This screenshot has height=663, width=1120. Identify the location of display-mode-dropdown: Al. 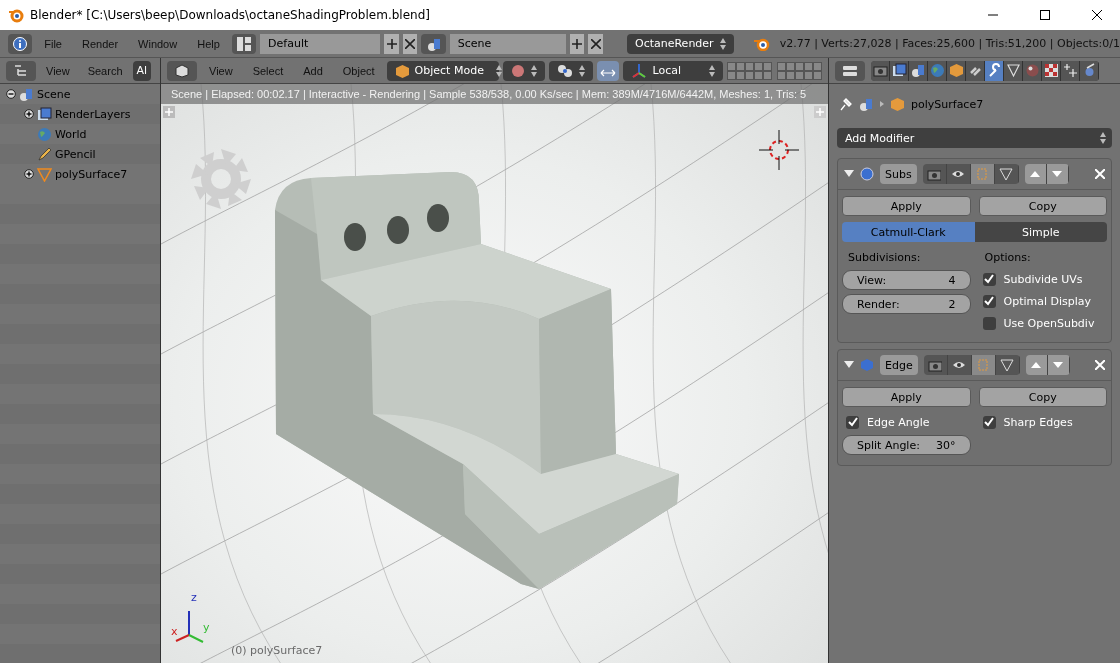
(142, 70).